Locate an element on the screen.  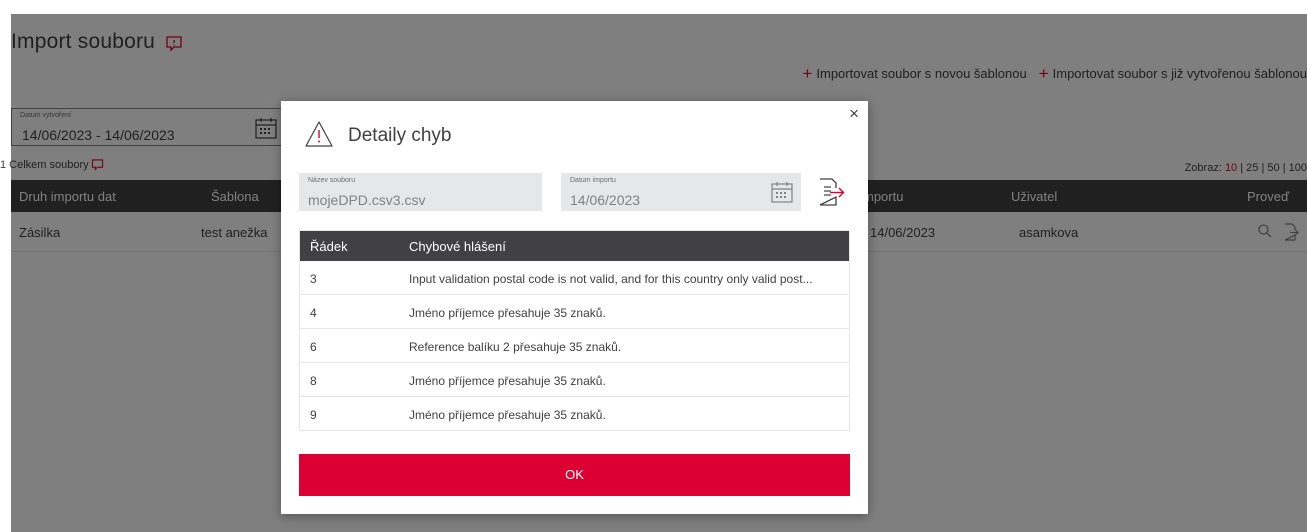
error-line: 9 is located at coordinates (313, 415).